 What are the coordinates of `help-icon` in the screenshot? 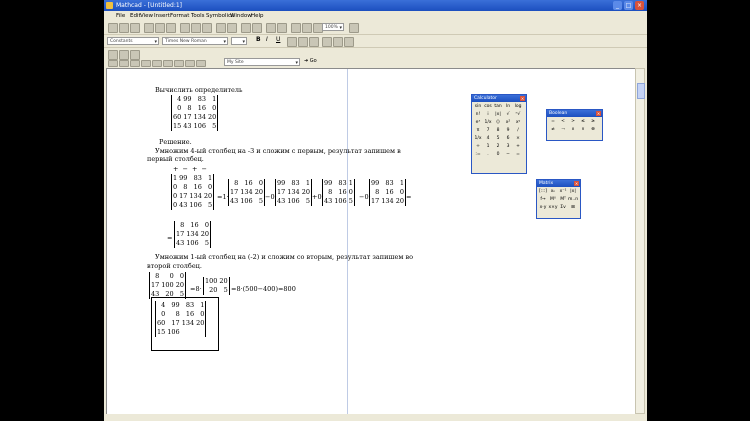 It's located at (354, 28).